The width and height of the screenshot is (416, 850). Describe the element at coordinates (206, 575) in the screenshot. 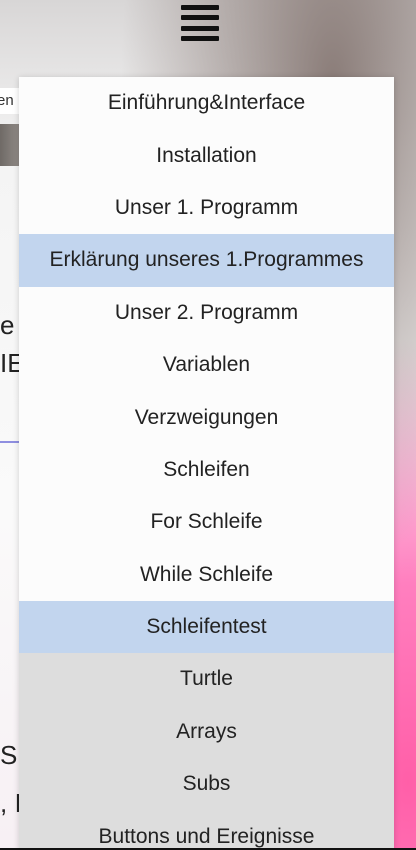

I see `menu-item-while-schleife: While Schleife` at that location.